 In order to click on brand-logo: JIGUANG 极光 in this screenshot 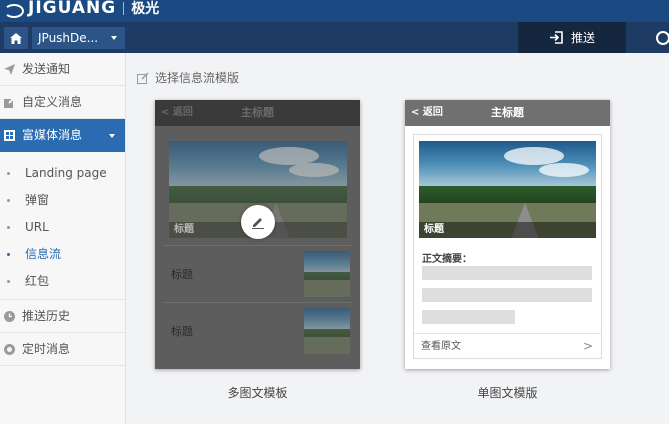, I will do `click(81, 11)`.